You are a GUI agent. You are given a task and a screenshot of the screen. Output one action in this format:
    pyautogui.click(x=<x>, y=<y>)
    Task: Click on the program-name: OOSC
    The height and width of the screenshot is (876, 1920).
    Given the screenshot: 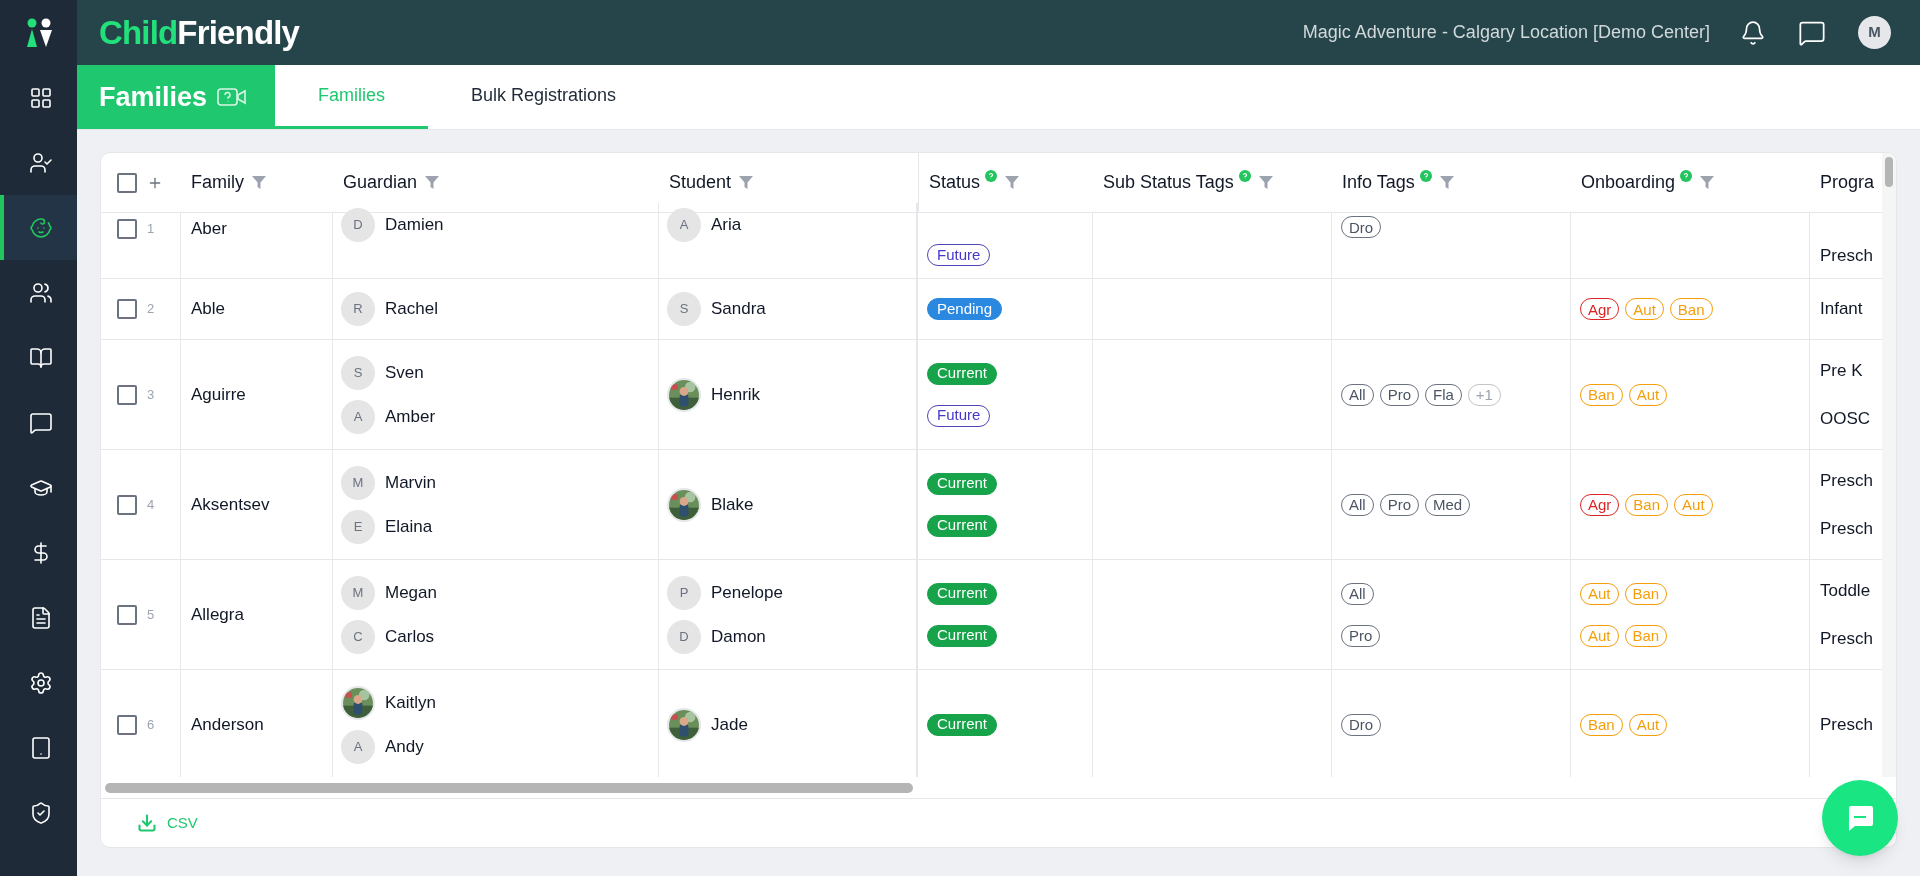 What is the action you would take?
    pyautogui.click(x=1850, y=418)
    